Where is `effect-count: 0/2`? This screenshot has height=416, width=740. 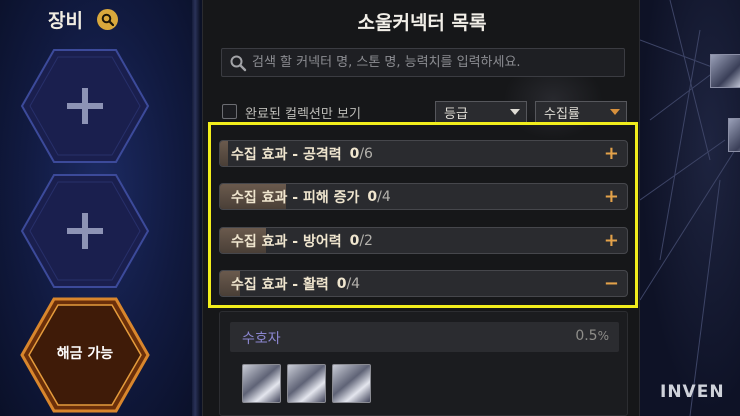
effect-count: 0/2 is located at coordinates (361, 240).